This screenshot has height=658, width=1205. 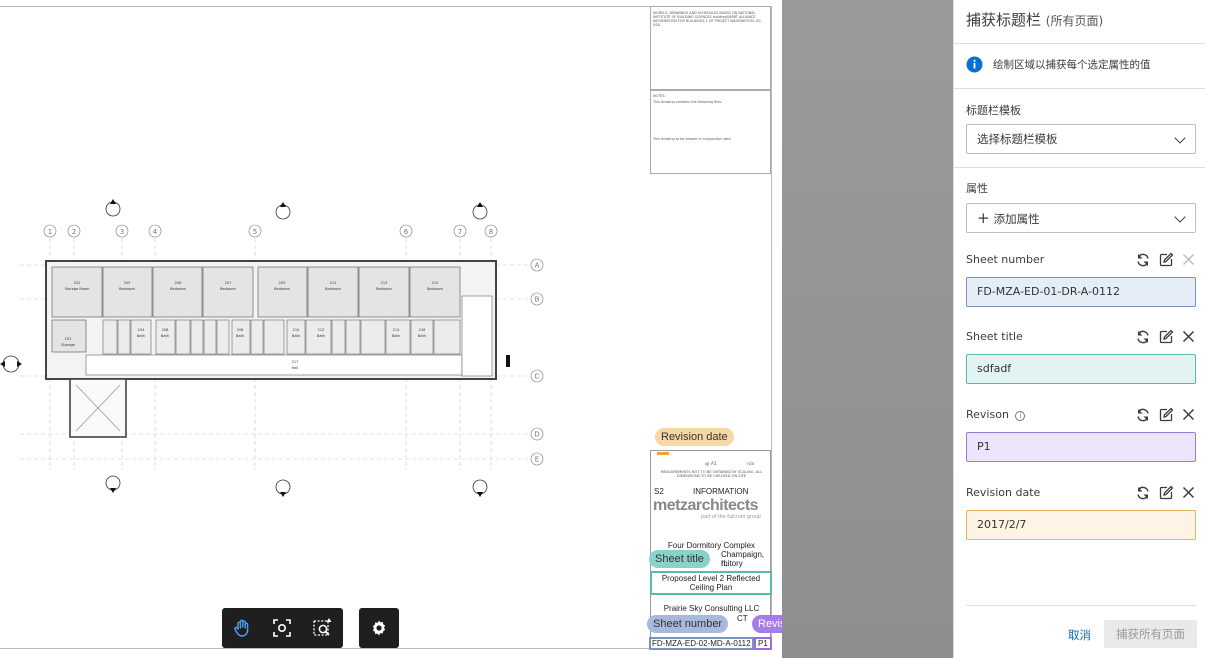 I want to click on room-number: 202, so click(x=77, y=283).